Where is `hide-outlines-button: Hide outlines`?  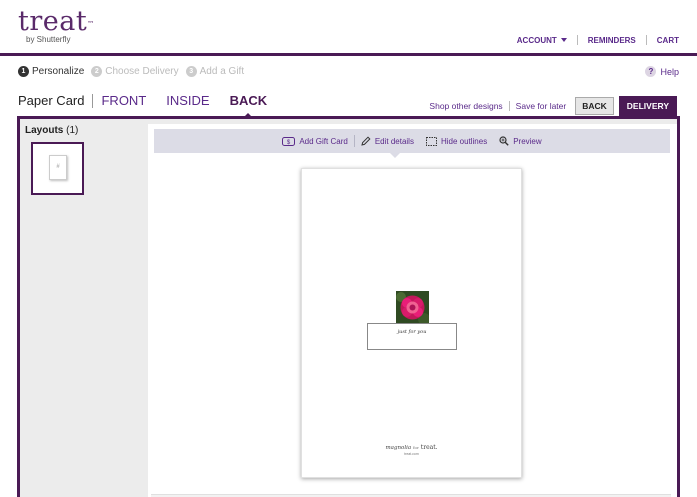
hide-outlines-button: Hide outlines is located at coordinates (456, 141).